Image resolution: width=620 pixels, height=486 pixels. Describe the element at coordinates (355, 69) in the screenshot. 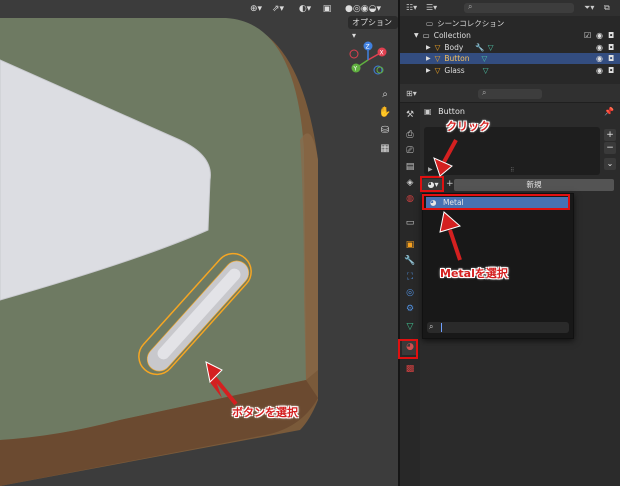

I see `gizmo-y-label: Y` at that location.